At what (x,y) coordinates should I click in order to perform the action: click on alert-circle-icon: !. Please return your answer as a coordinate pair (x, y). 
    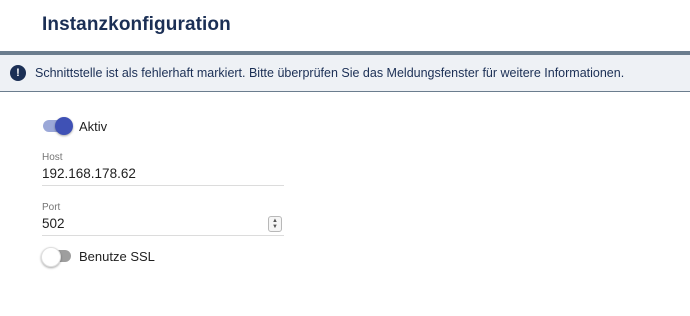
    Looking at the image, I should click on (18, 73).